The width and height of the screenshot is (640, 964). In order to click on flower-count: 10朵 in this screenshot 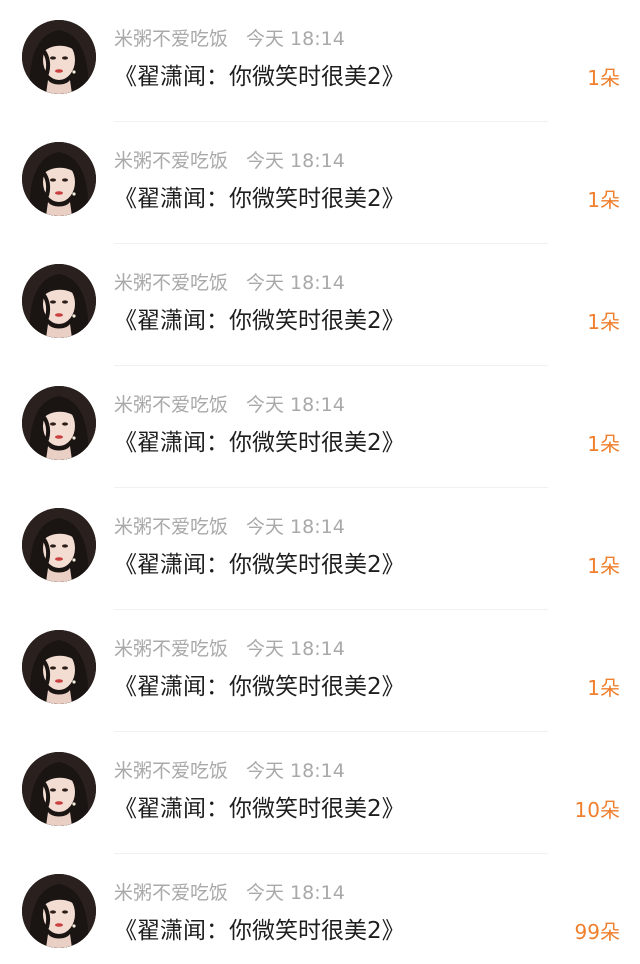, I will do `click(597, 810)`.